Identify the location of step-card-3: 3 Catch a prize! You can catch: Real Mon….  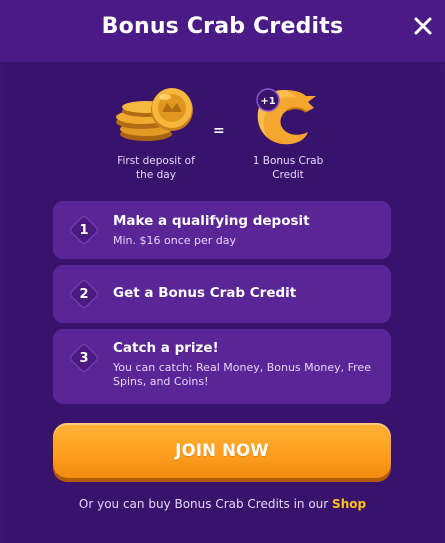
(222, 366).